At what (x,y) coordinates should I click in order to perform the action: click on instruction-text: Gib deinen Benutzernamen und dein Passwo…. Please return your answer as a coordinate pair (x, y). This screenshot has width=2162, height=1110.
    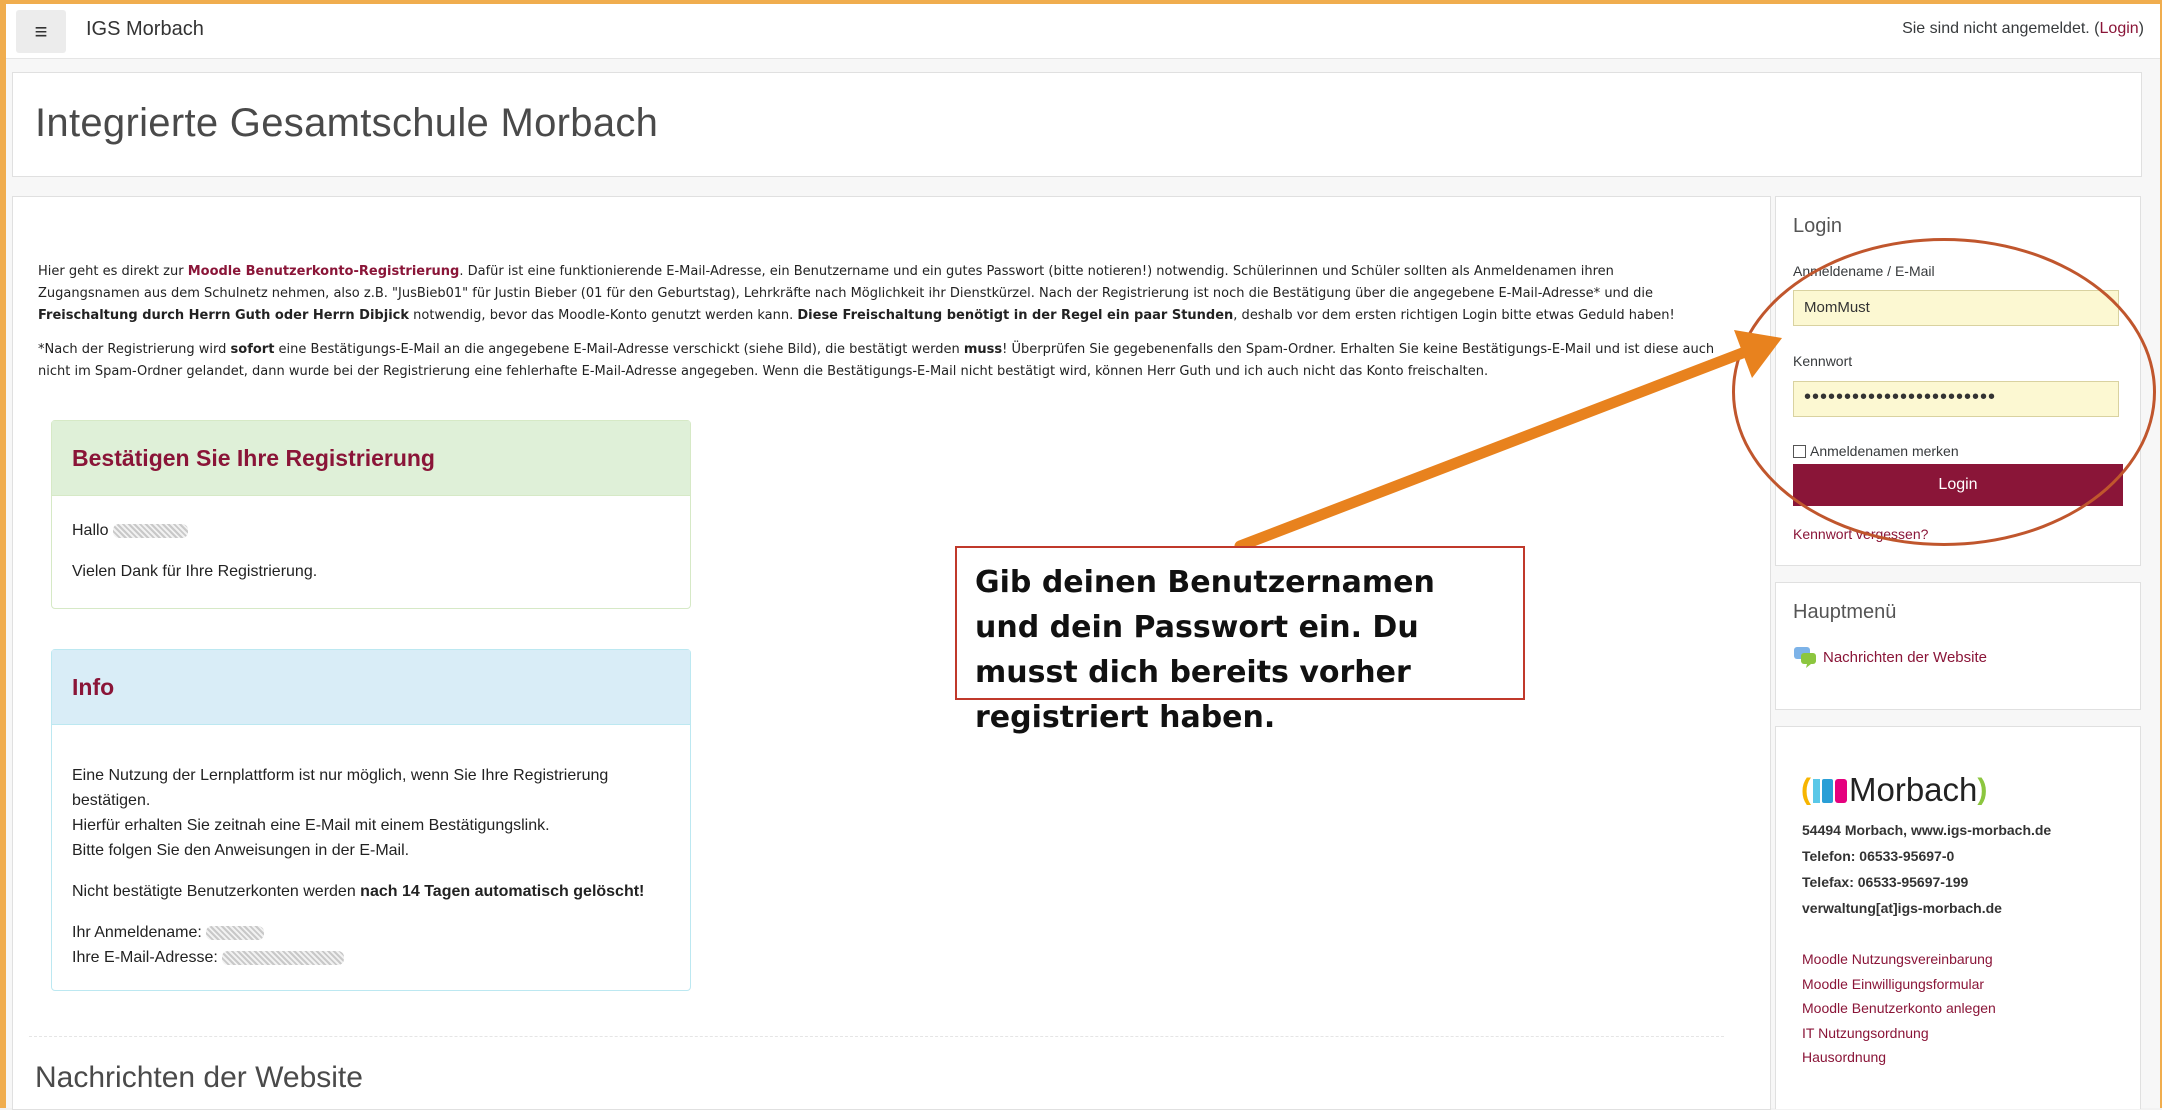
    Looking at the image, I should click on (1205, 650).